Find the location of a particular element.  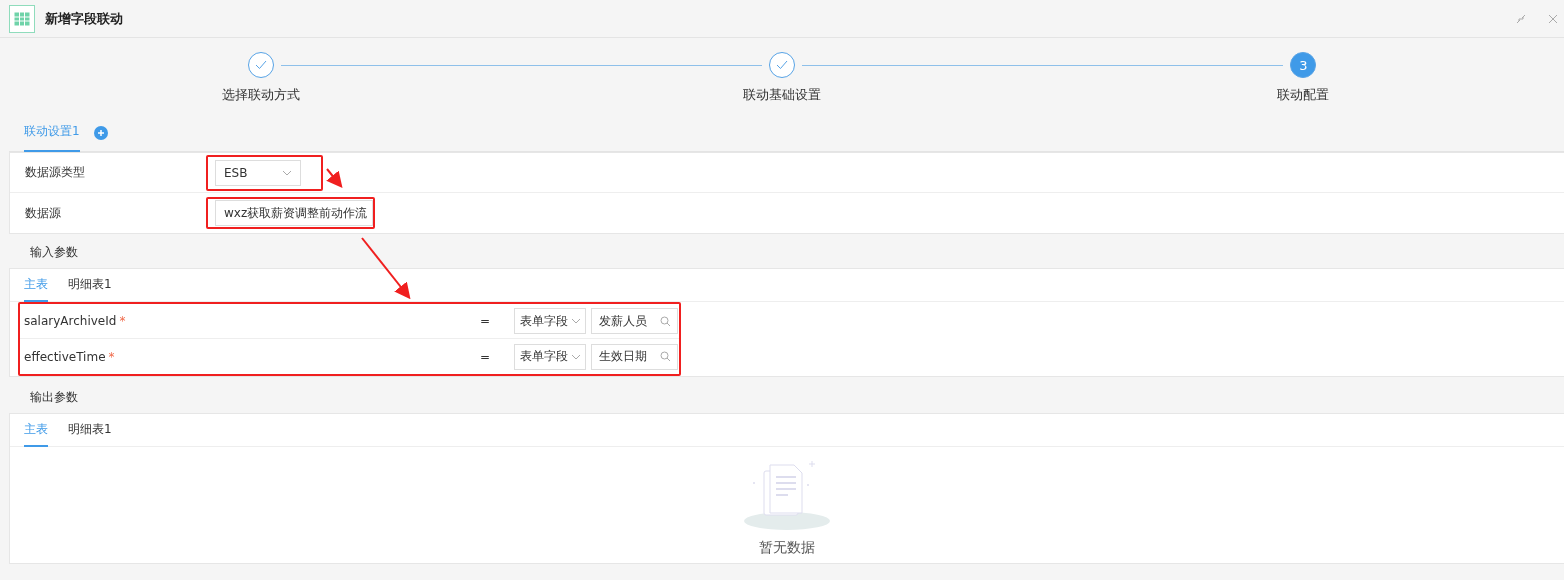

step-label: 联动配置 is located at coordinates (1303, 95).